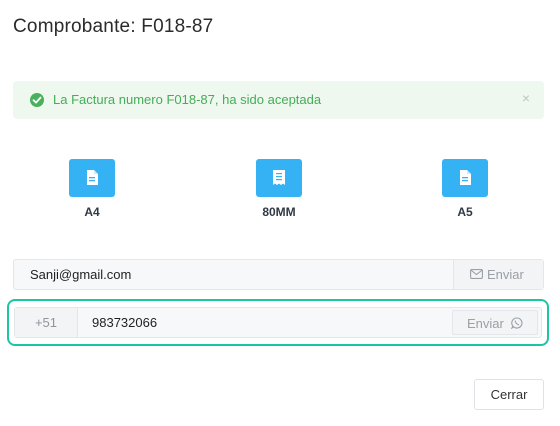 The height and width of the screenshot is (426, 560). I want to click on whatsapp-row: +51 983732066 Enviar, so click(278, 322).